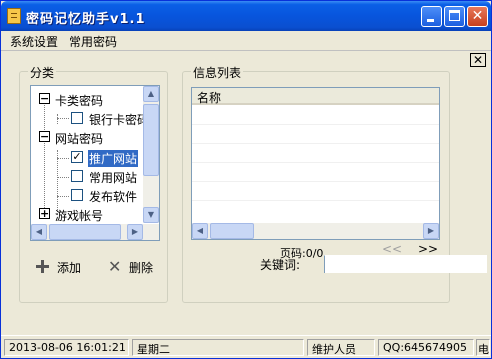 This screenshot has height=359, width=492. What do you see at coordinates (405, 264) in the screenshot?
I see `keyword-input` at bounding box center [405, 264].